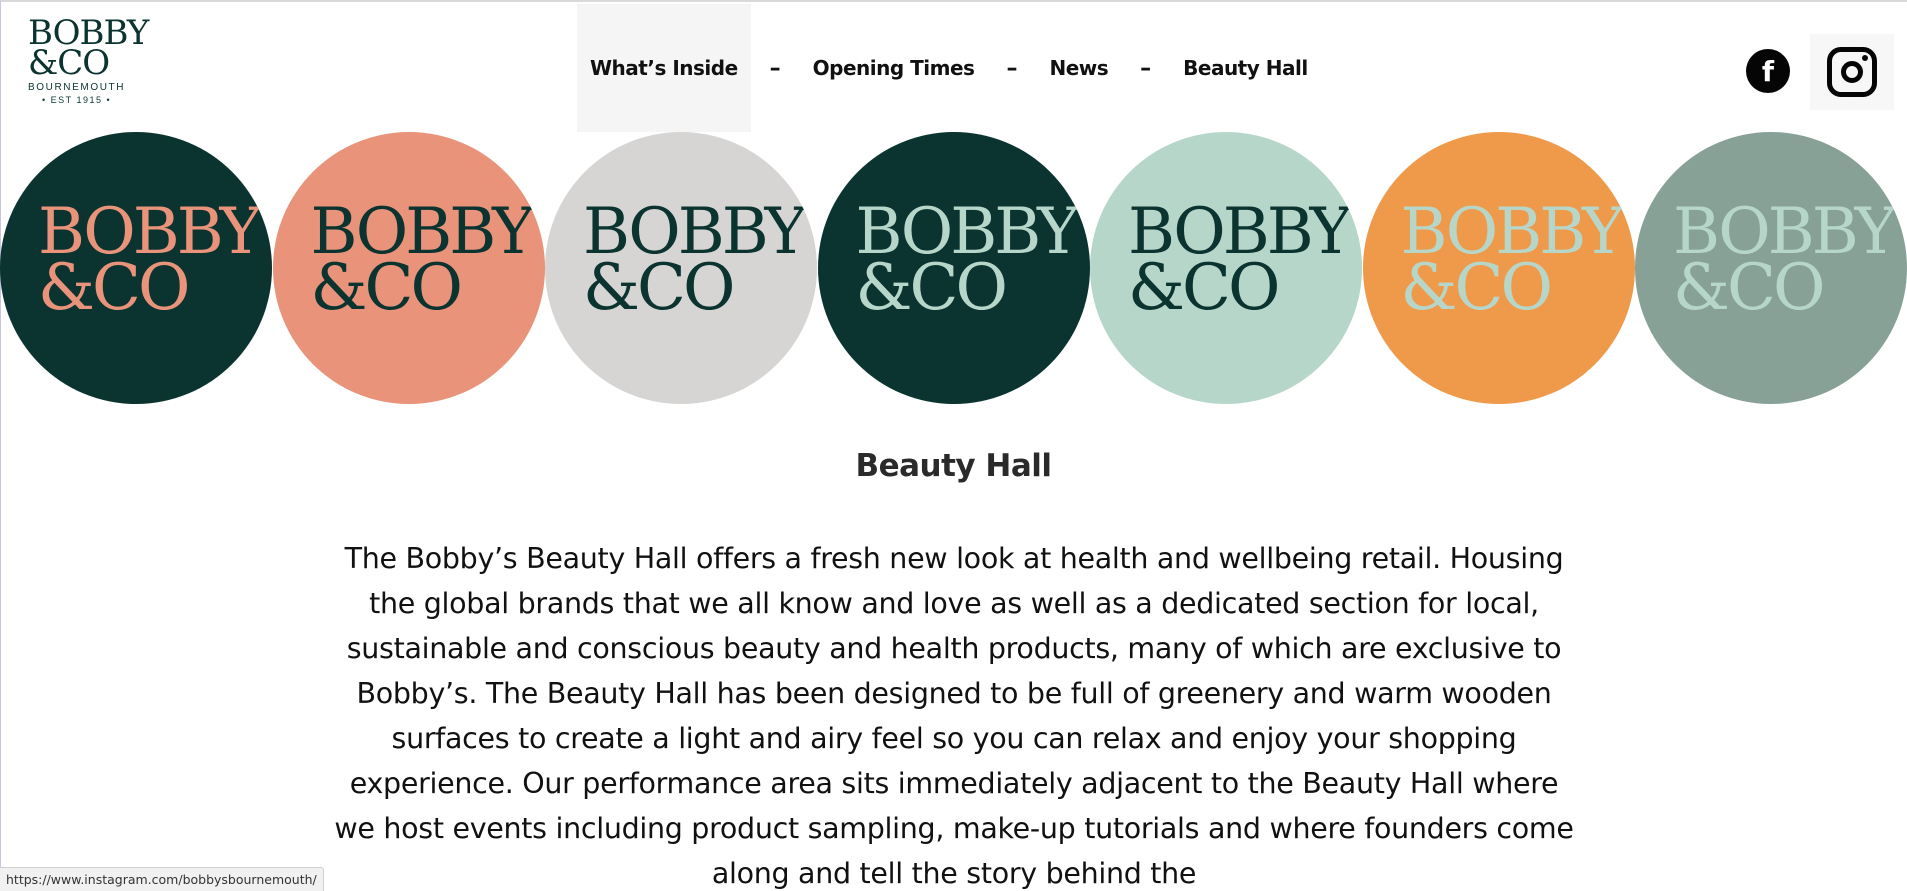 Image resolution: width=1907 pixels, height=891 pixels. Describe the element at coordinates (664, 68) in the screenshot. I see `nav-item-whats-inside: What’s Inside` at that location.